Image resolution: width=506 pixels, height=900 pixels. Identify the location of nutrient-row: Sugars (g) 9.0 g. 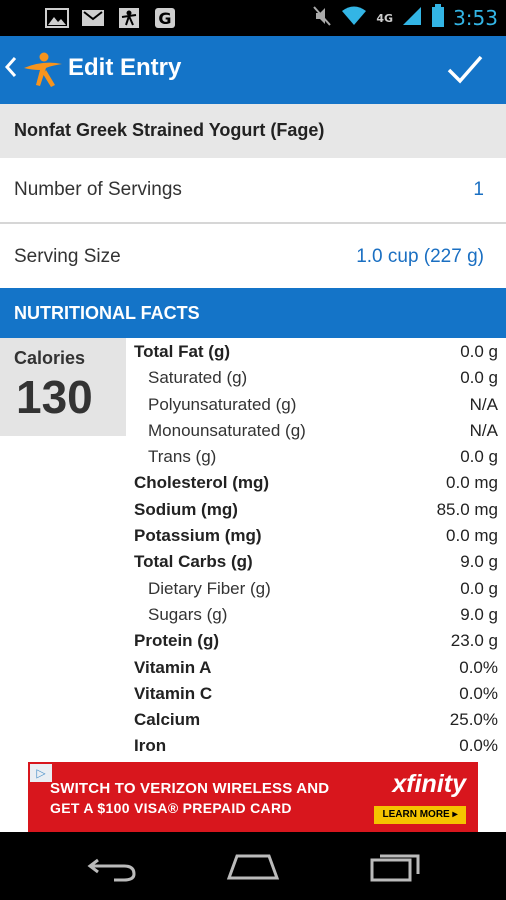
(317, 616).